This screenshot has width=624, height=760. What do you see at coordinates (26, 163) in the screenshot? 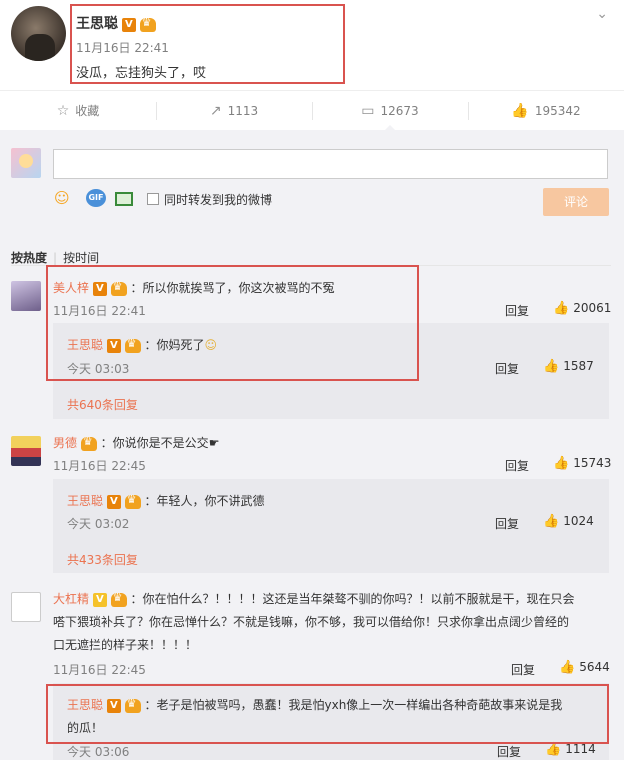
I see `my-avatar` at bounding box center [26, 163].